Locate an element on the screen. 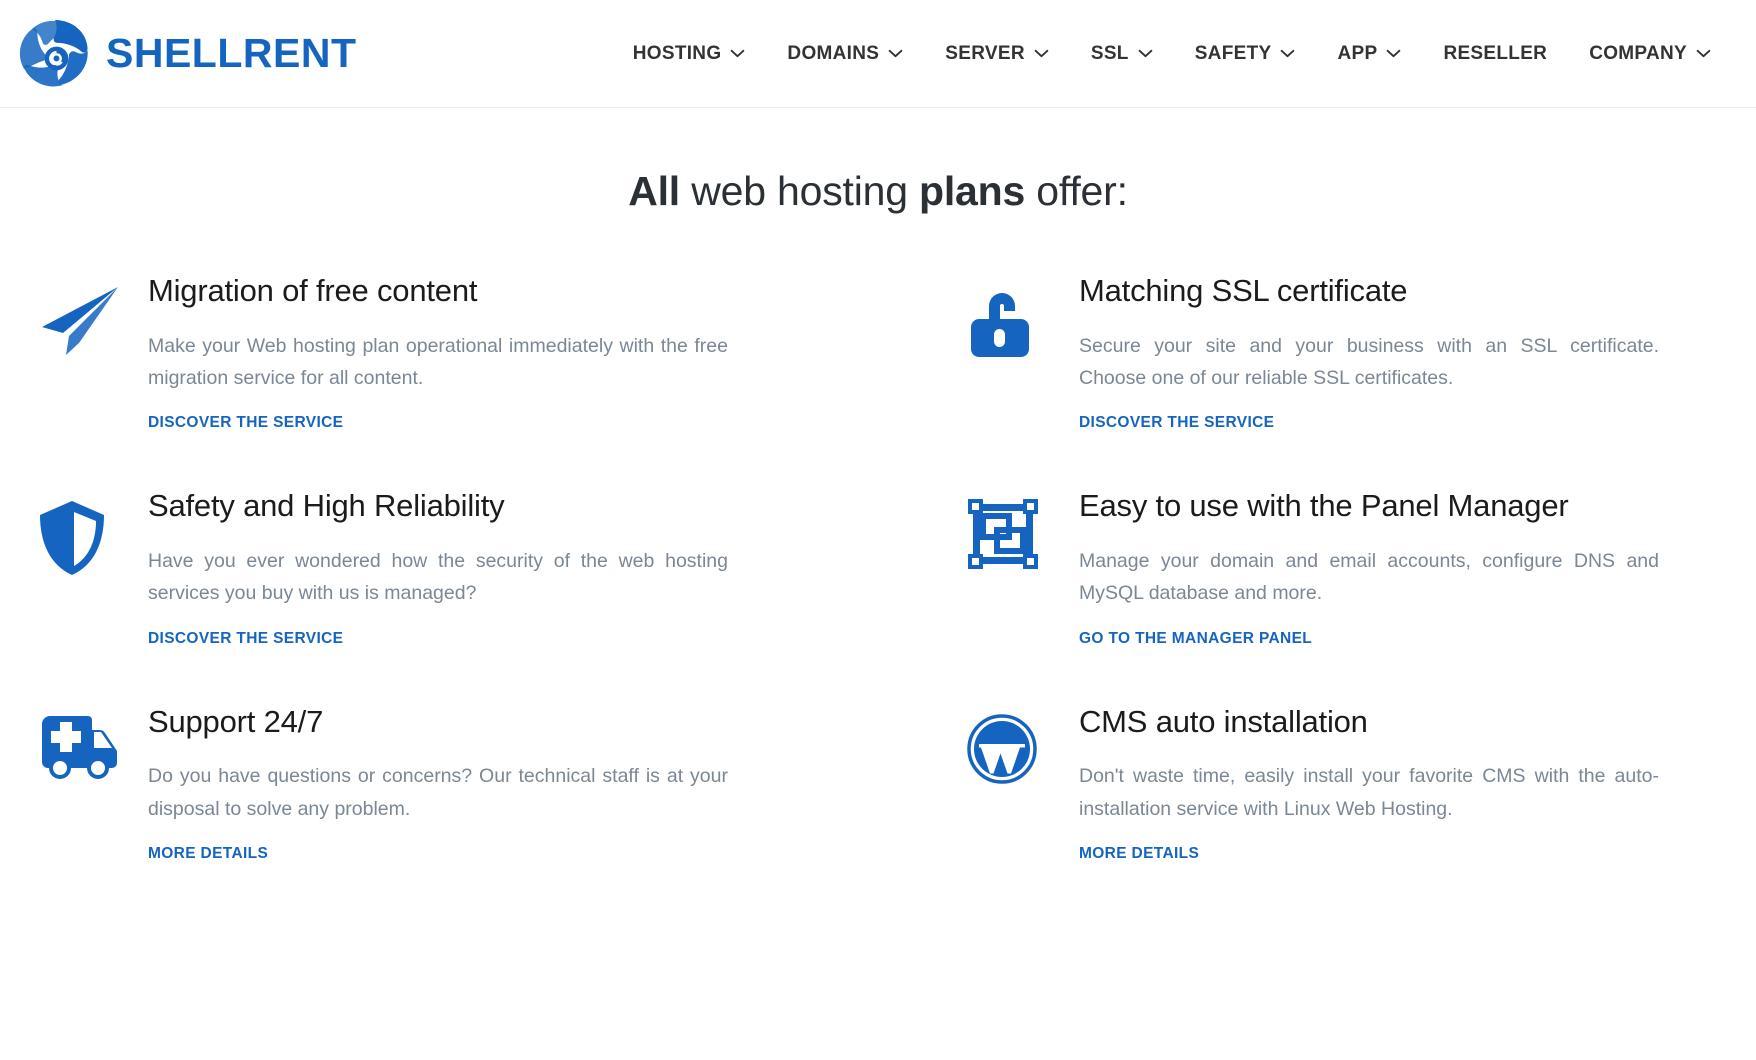 The image size is (1756, 1060). feature-title: Safety and High Reliability is located at coordinates (326, 506).